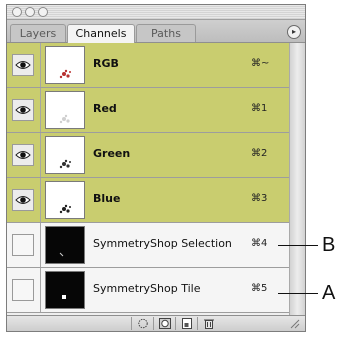  I want to click on channel-name: RGB, so click(106, 63).